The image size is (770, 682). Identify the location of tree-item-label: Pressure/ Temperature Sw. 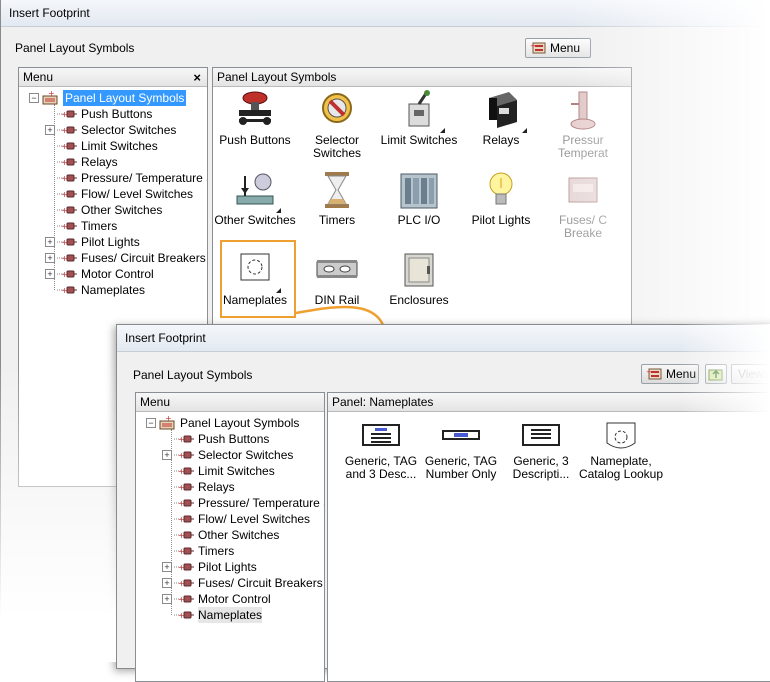
(261, 503).